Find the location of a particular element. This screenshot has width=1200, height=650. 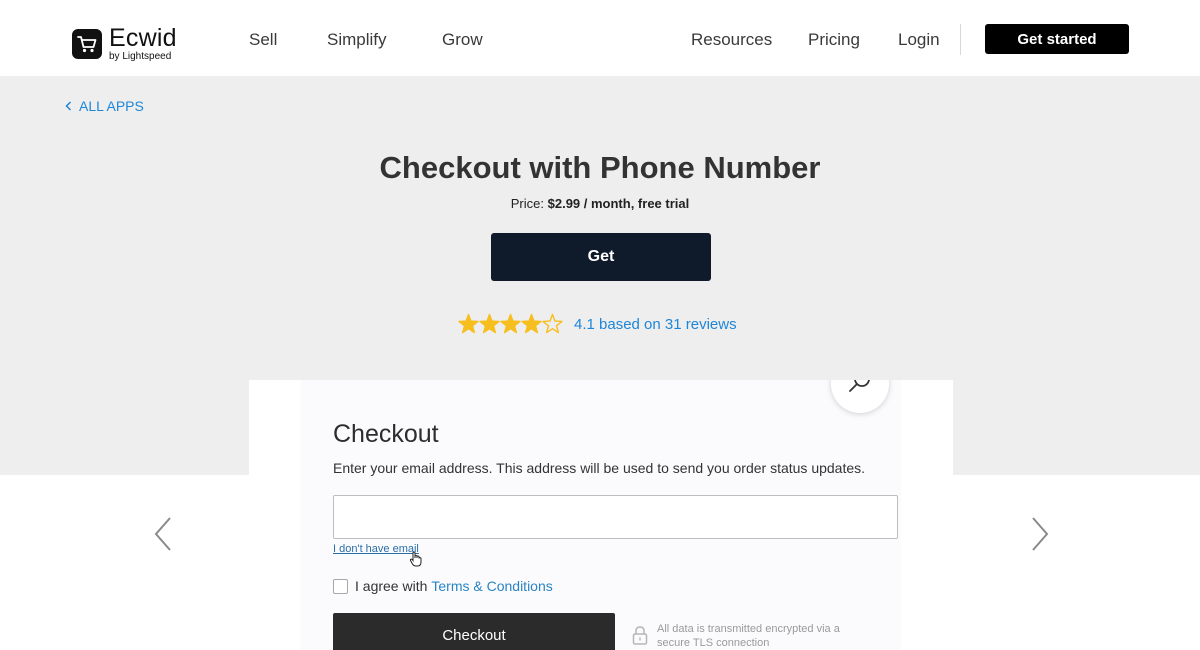

lock-icon is located at coordinates (640, 637).